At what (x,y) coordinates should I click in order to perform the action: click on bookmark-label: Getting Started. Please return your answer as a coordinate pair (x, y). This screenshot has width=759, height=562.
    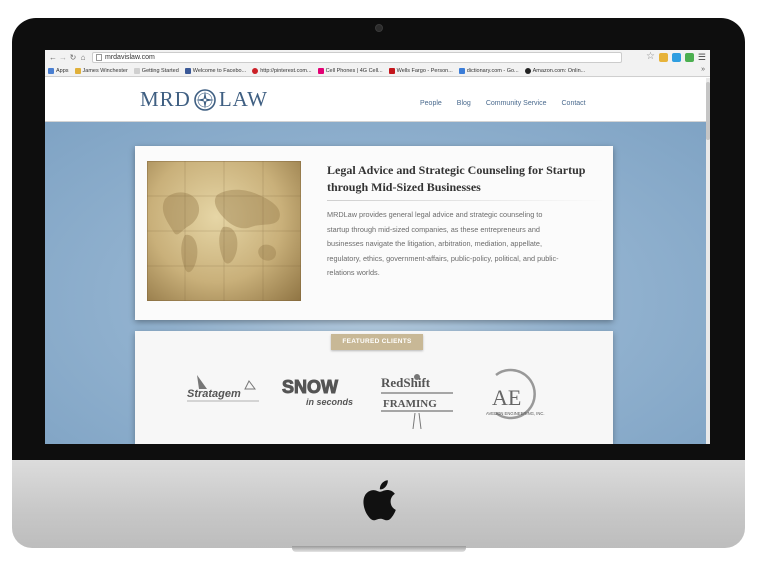
    Looking at the image, I should click on (160, 70).